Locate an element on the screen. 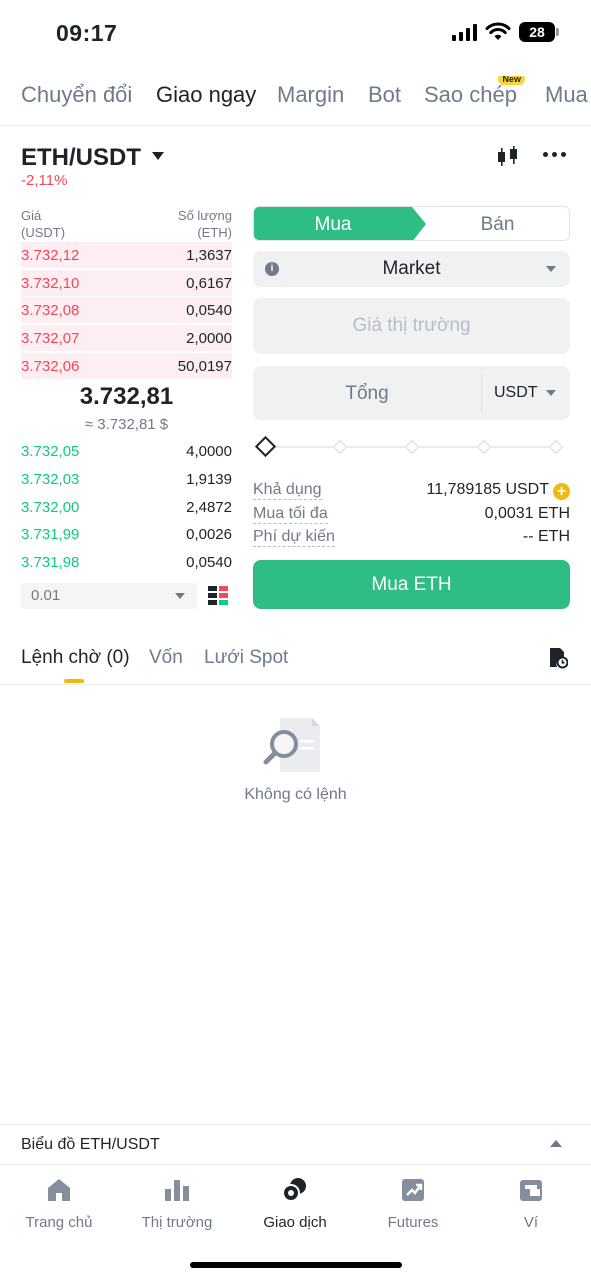 The height and width of the screenshot is (1280, 591). fee-value: -- ETH is located at coordinates (546, 536).